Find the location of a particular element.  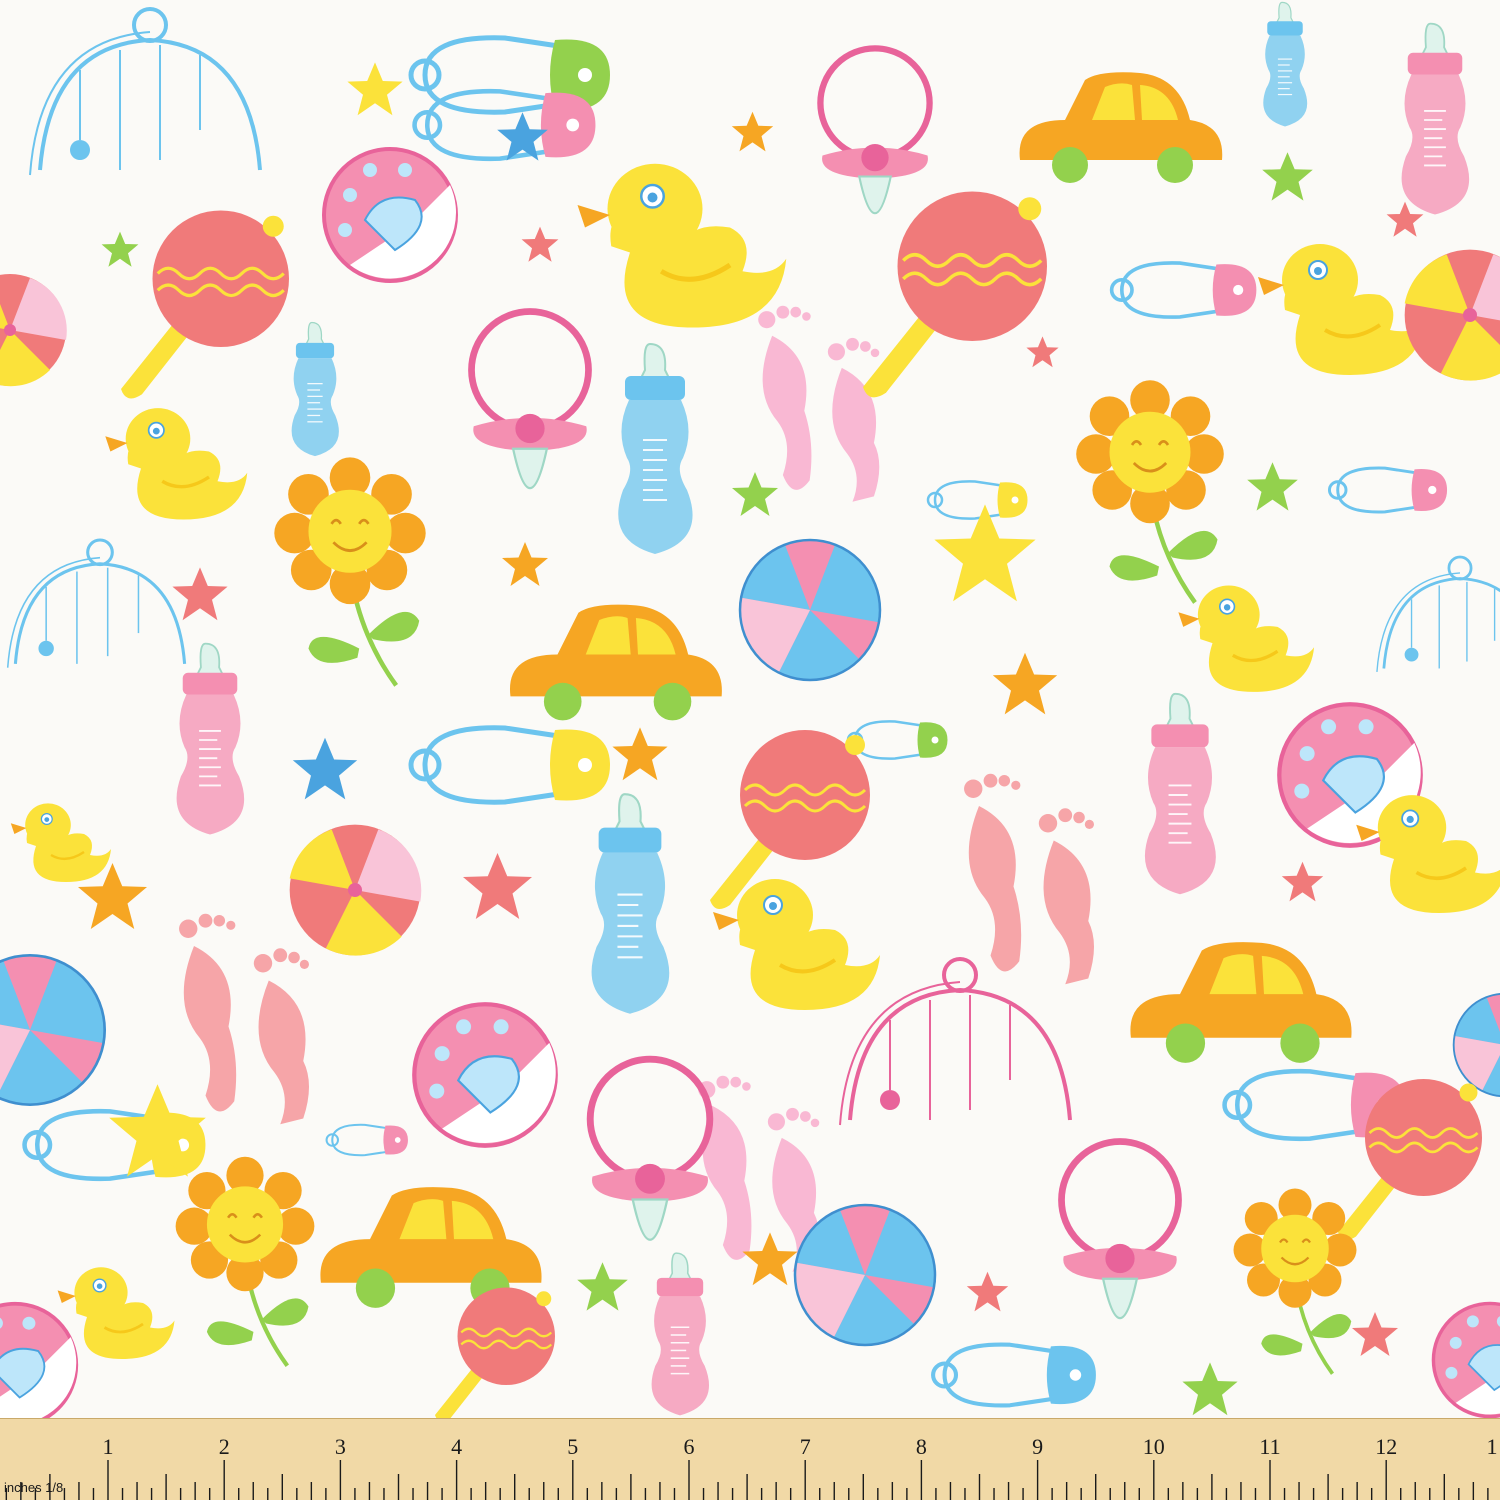

measuring-ruler: 1 2 3 4 5 6 7 8 9 10 11 12 1 inches 1/8 is located at coordinates (750, 1459).